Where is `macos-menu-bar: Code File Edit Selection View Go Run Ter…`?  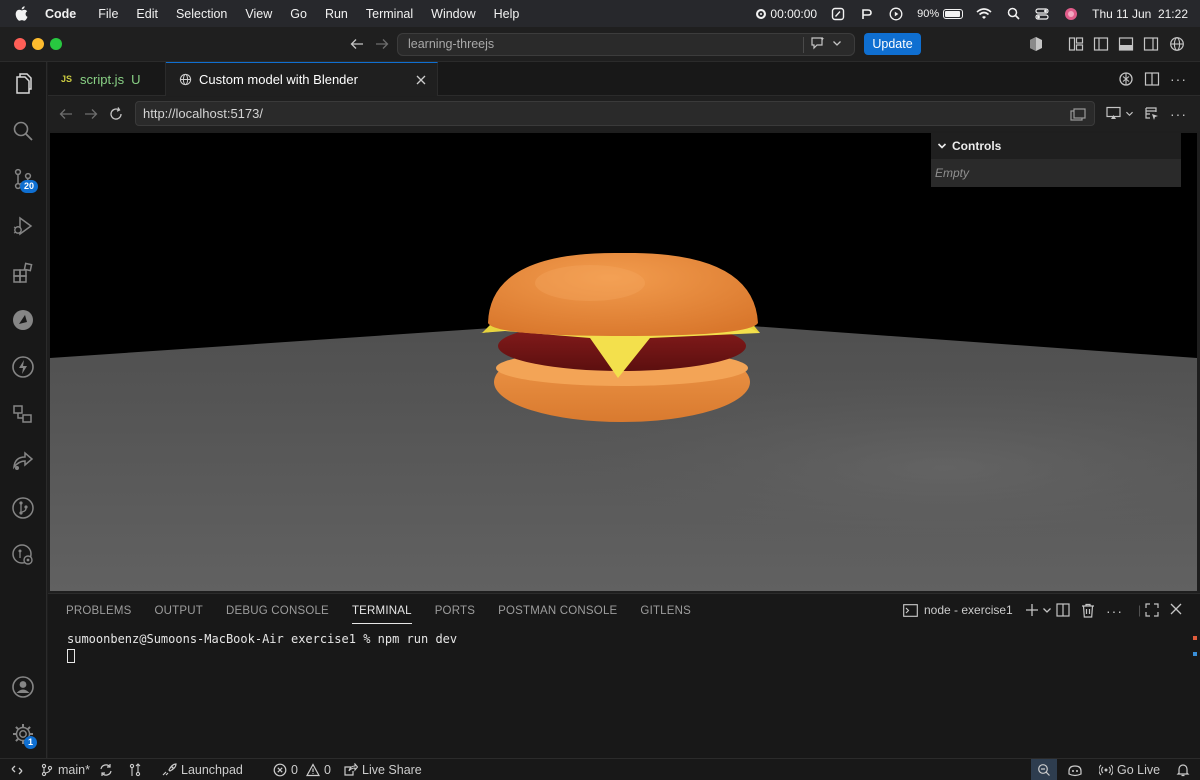 macos-menu-bar: Code File Edit Selection View Go Run Ter… is located at coordinates (600, 13).